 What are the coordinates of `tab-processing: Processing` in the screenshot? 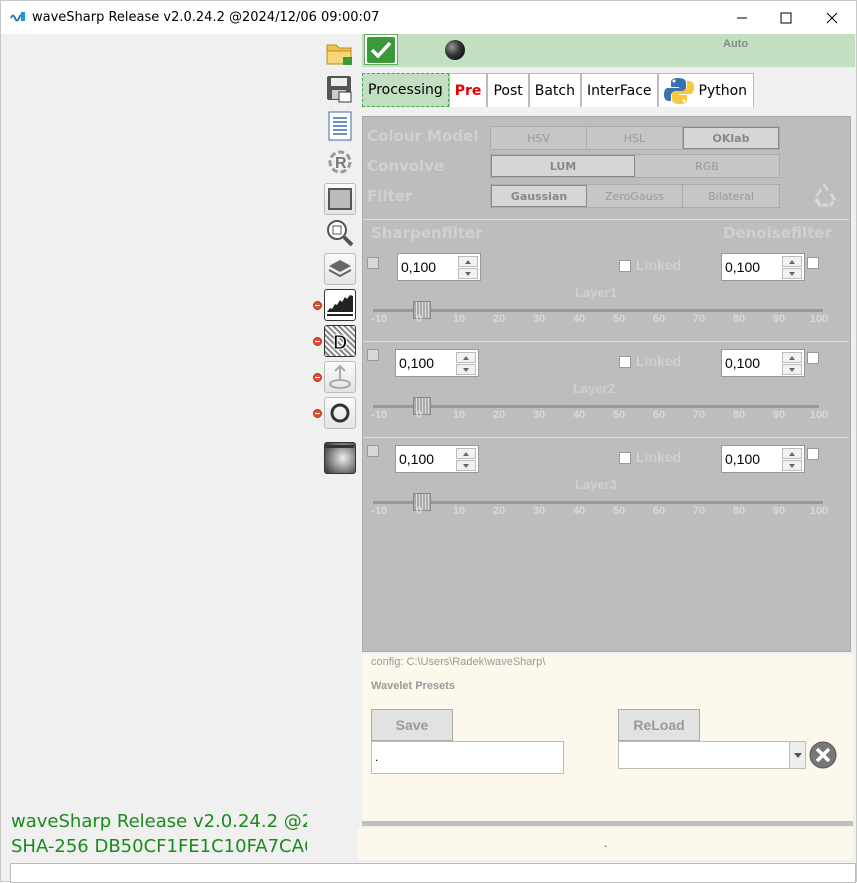 It's located at (405, 90).